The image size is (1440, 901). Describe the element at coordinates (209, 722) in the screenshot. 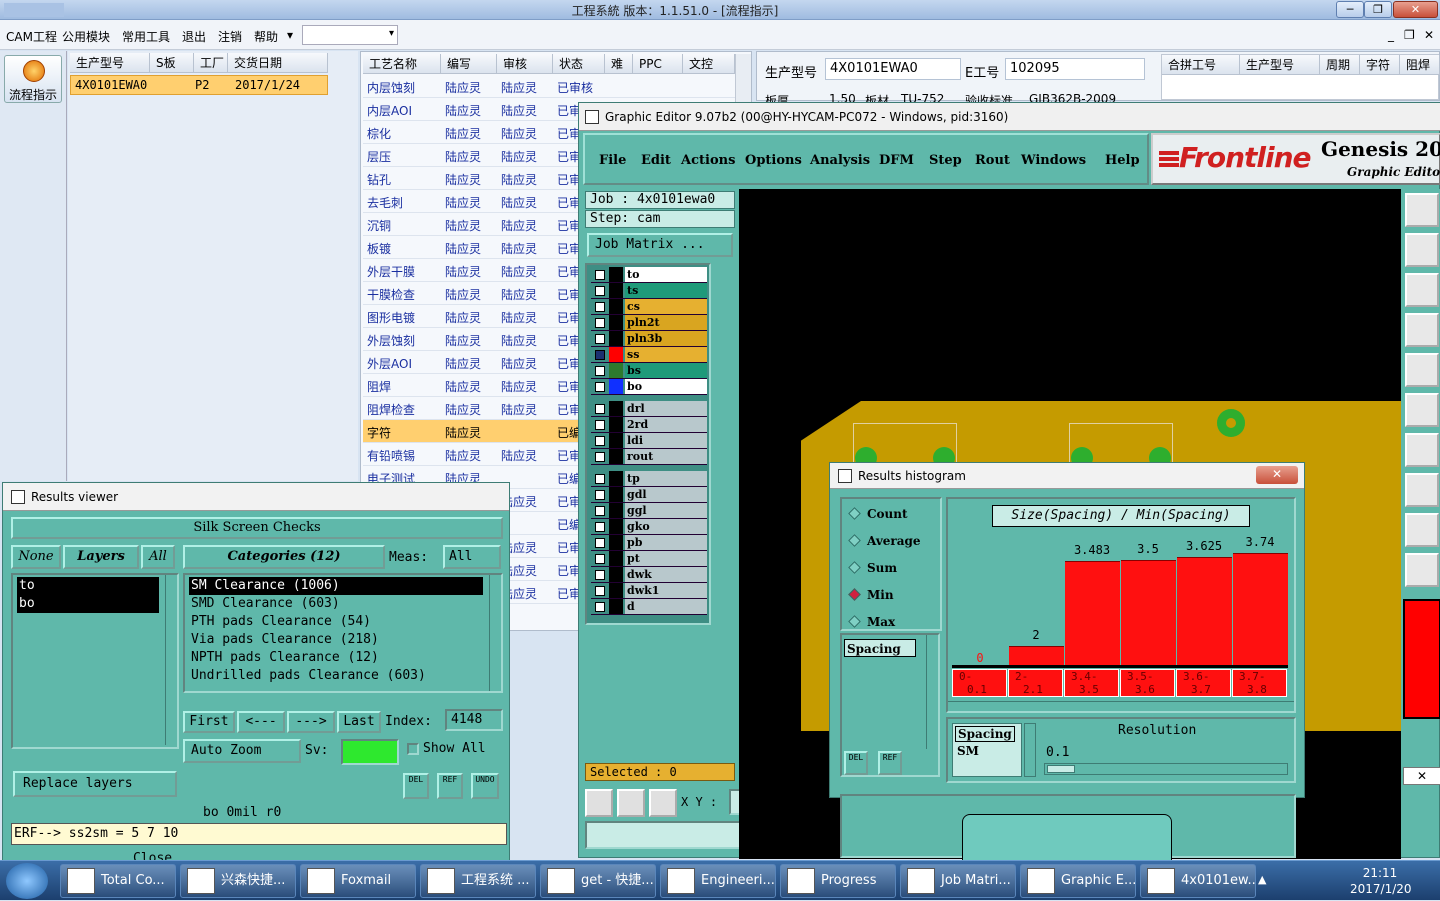

I see `first-button: First` at that location.